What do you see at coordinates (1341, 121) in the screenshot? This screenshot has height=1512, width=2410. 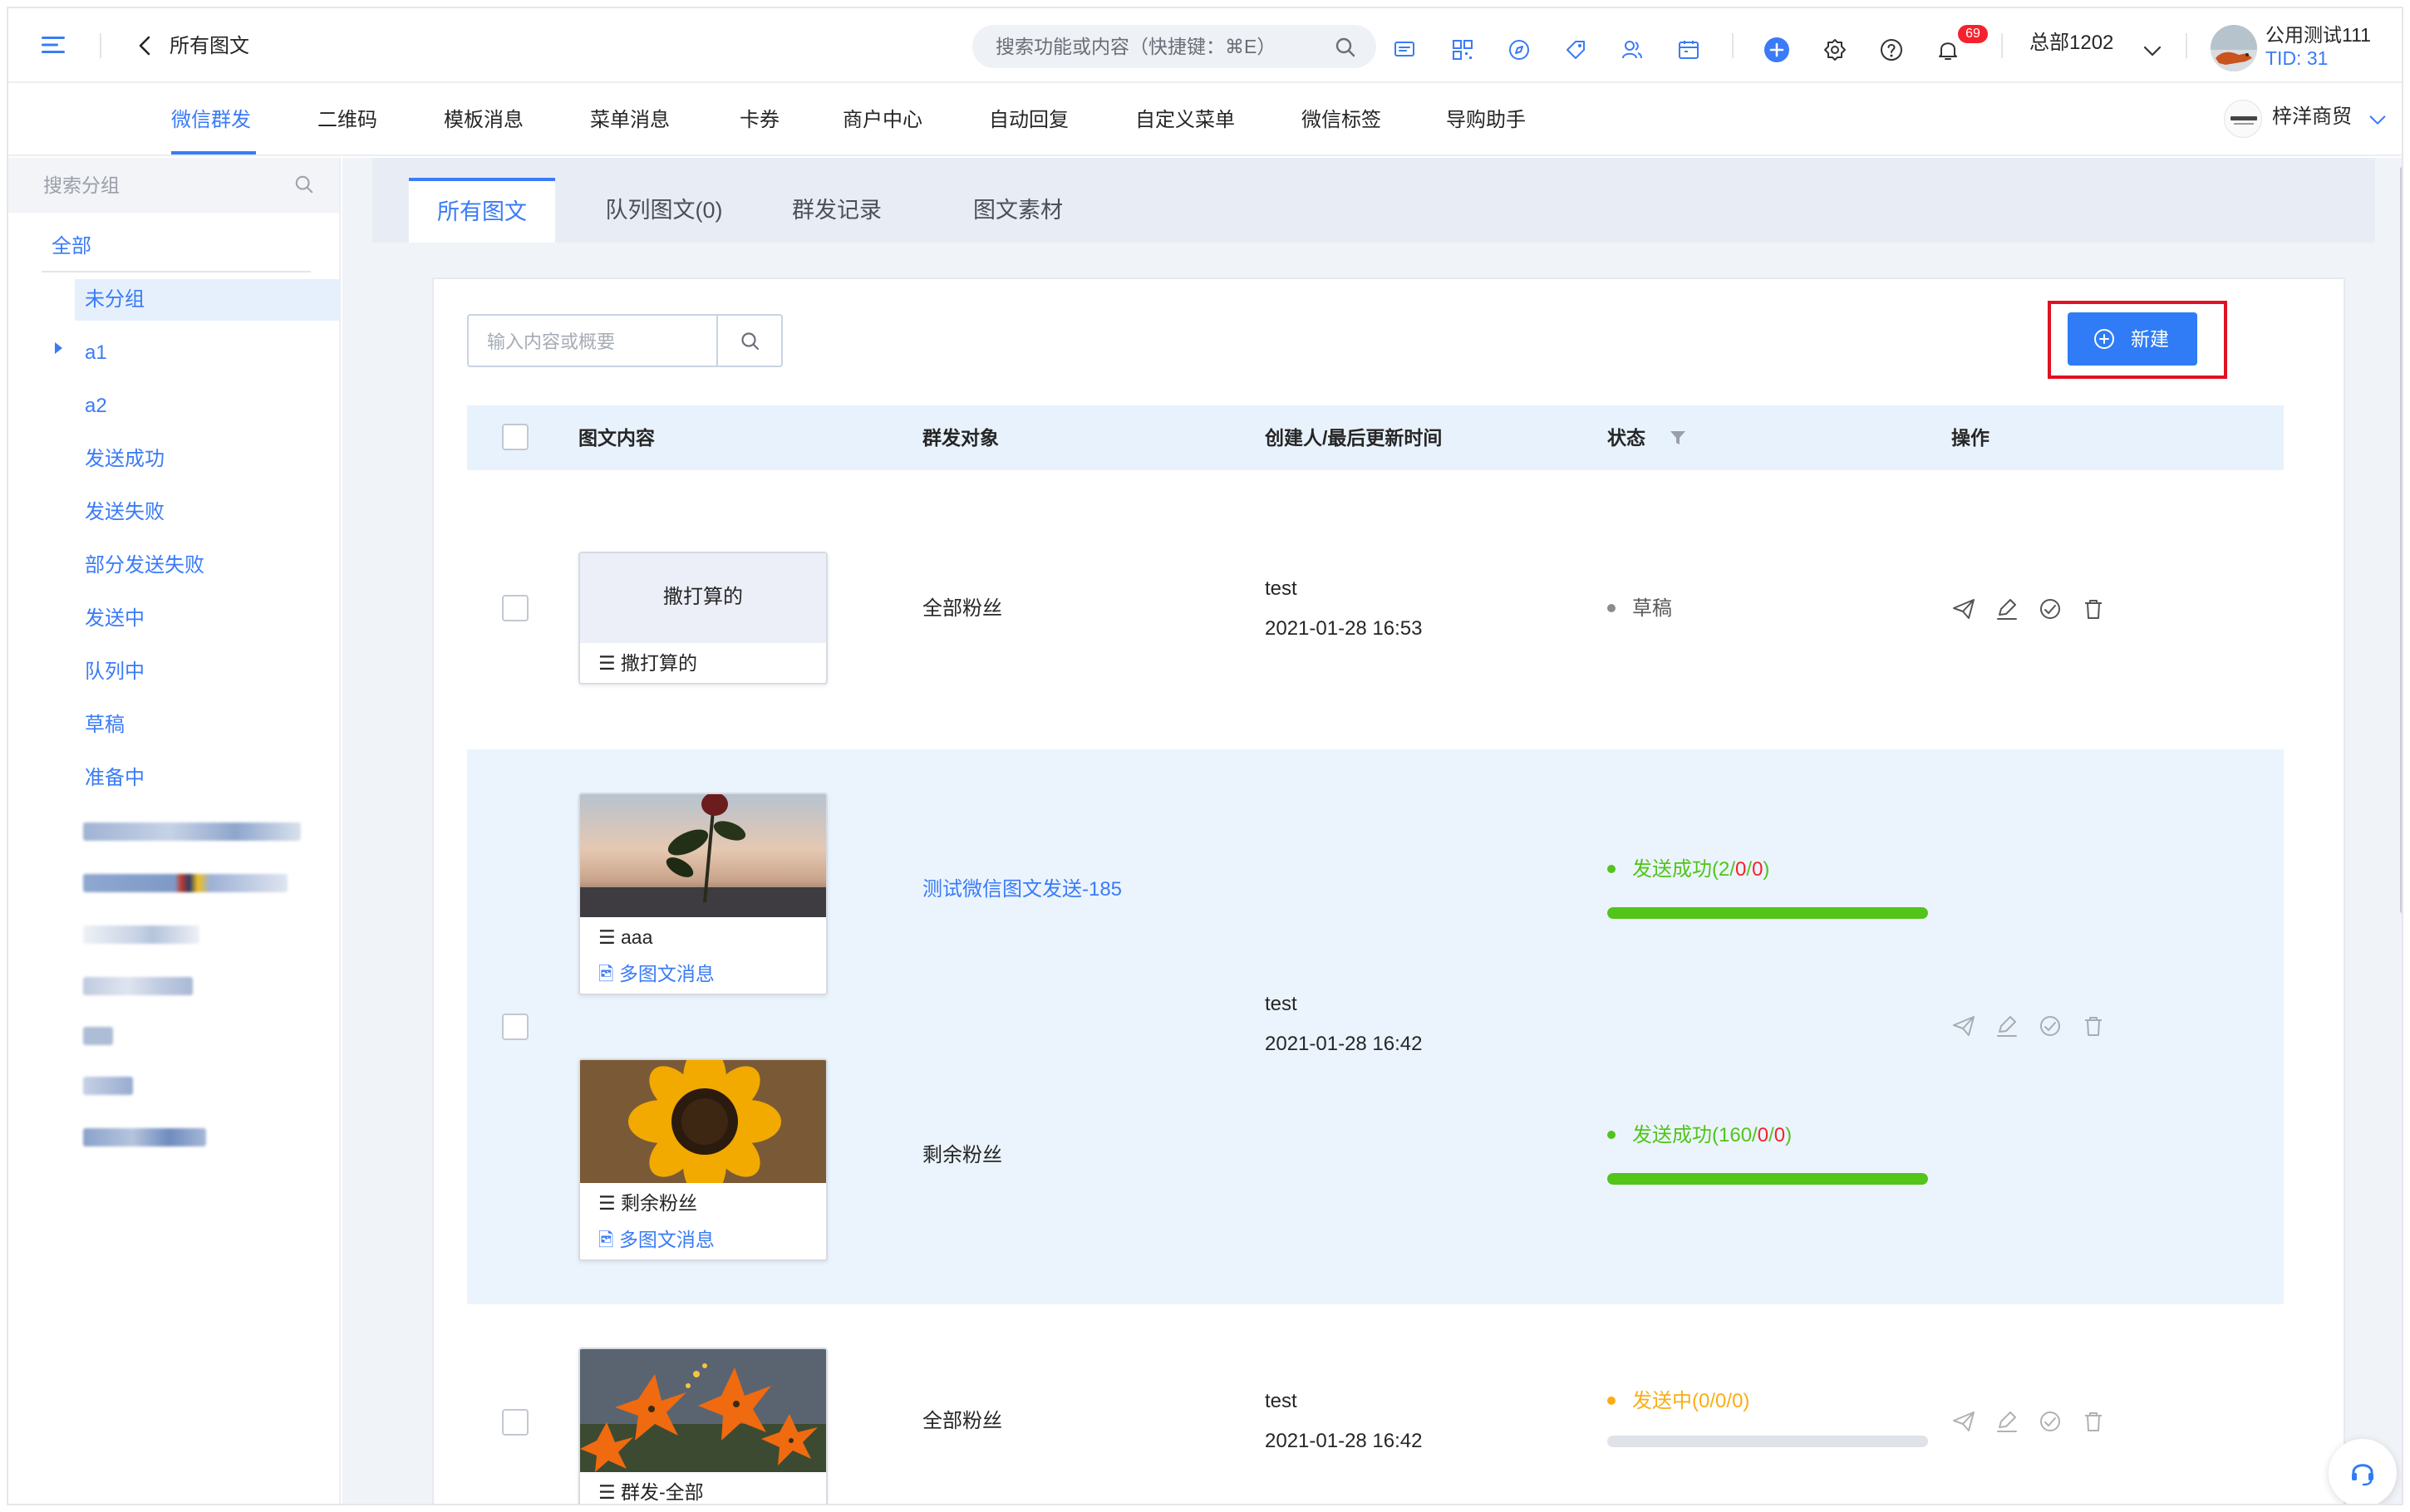 I see `nav-item-wechat-tags: 微信标签` at bounding box center [1341, 121].